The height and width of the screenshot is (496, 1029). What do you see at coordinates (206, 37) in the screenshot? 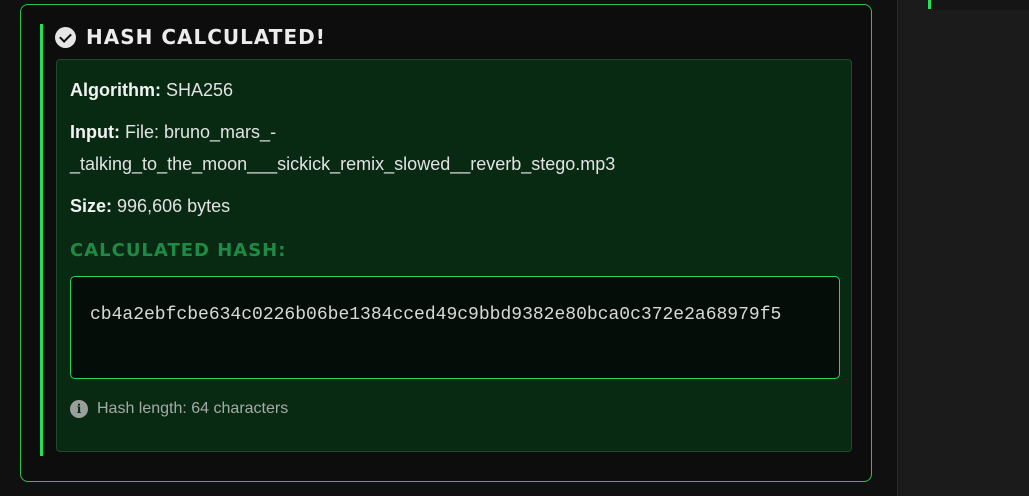
I see `card-title: HASH CALCULATED!` at bounding box center [206, 37].